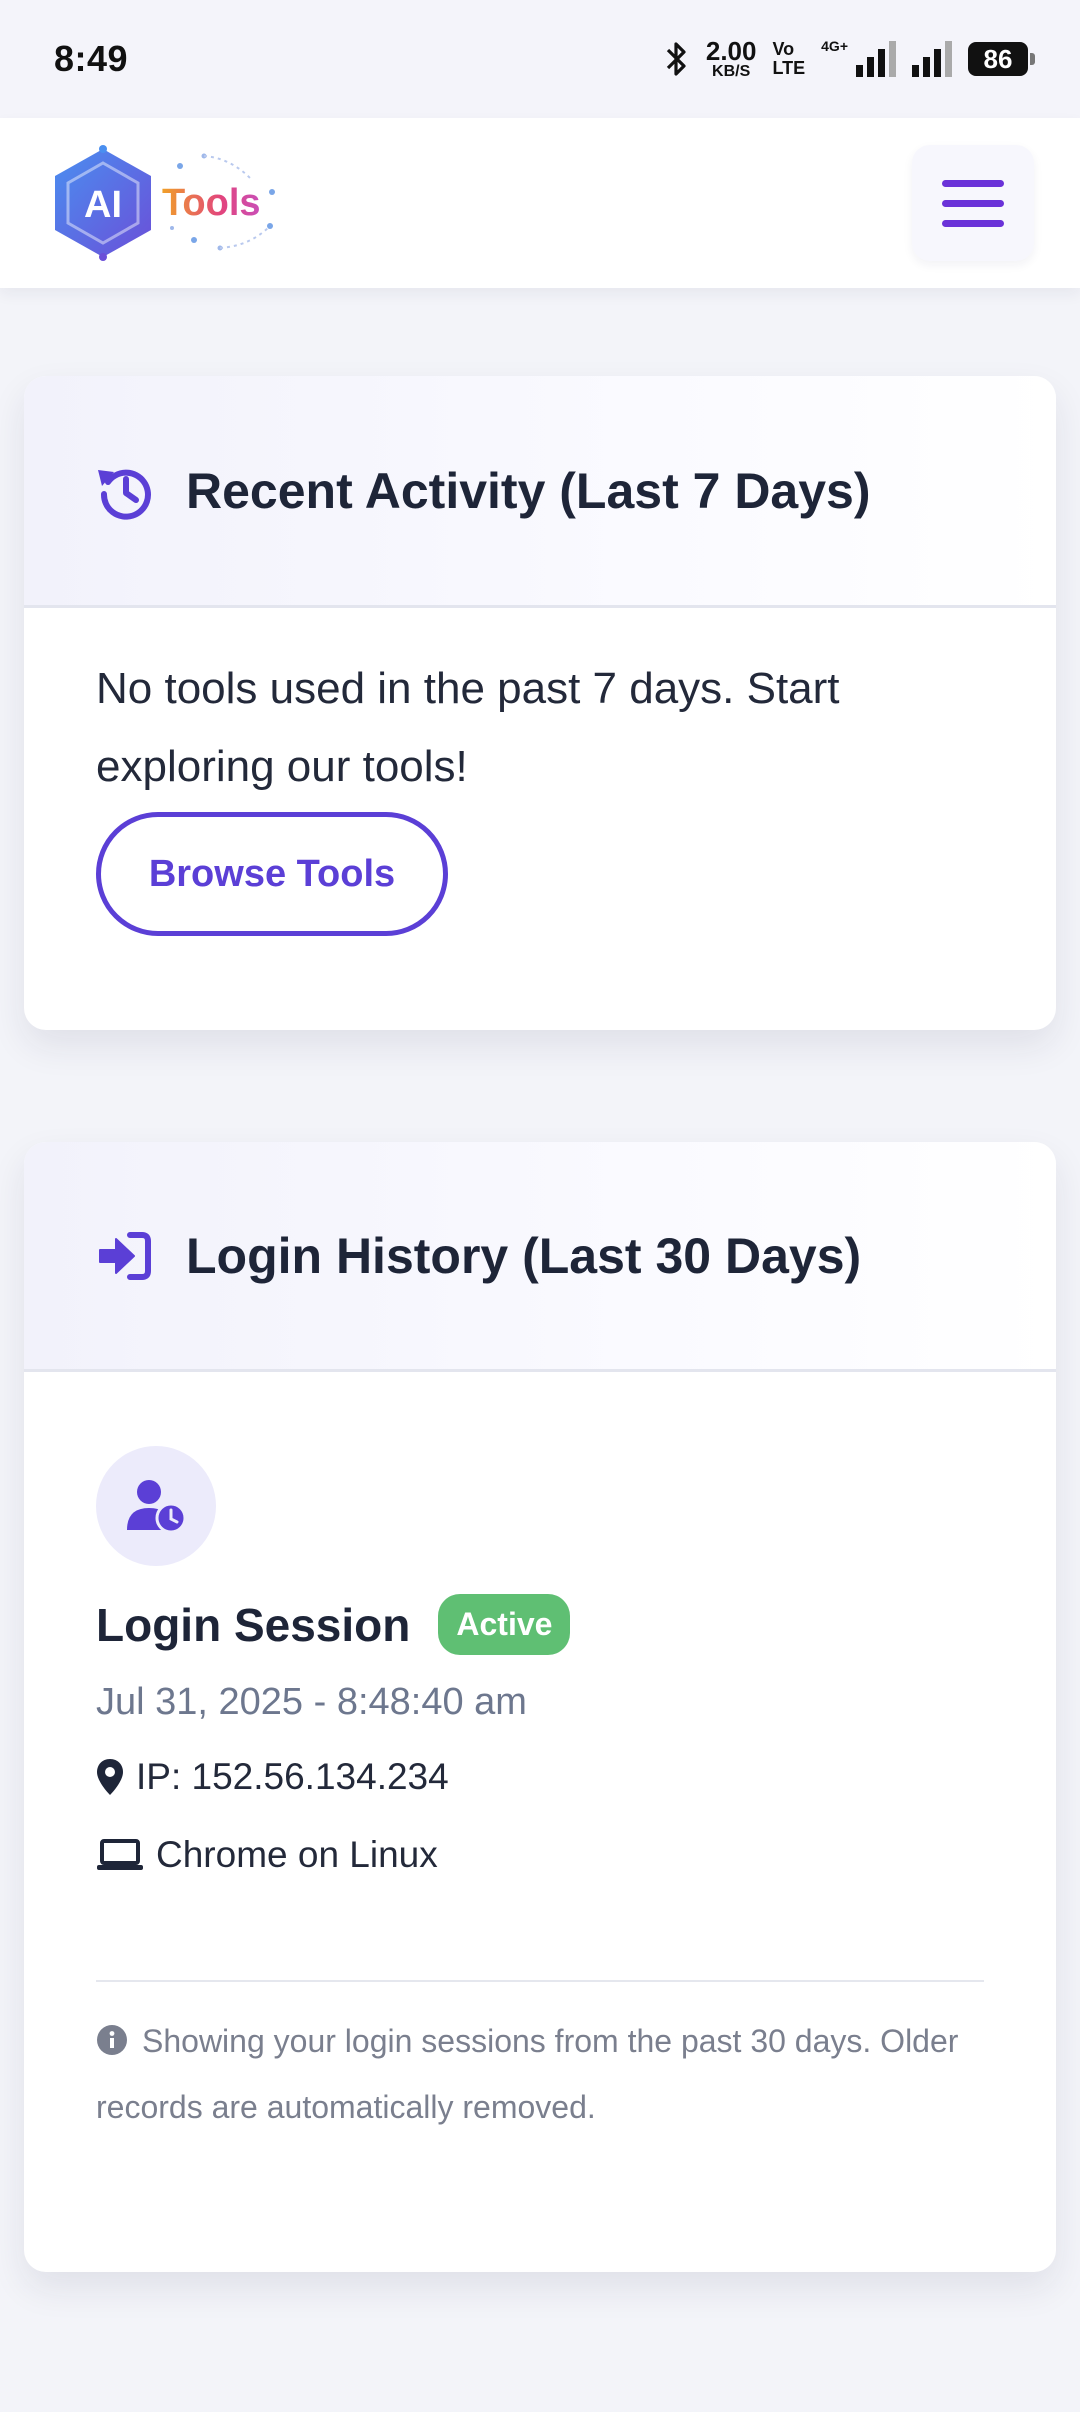 This screenshot has height=2412, width=1080. What do you see at coordinates (876, 59) in the screenshot?
I see `signal-icon` at bounding box center [876, 59].